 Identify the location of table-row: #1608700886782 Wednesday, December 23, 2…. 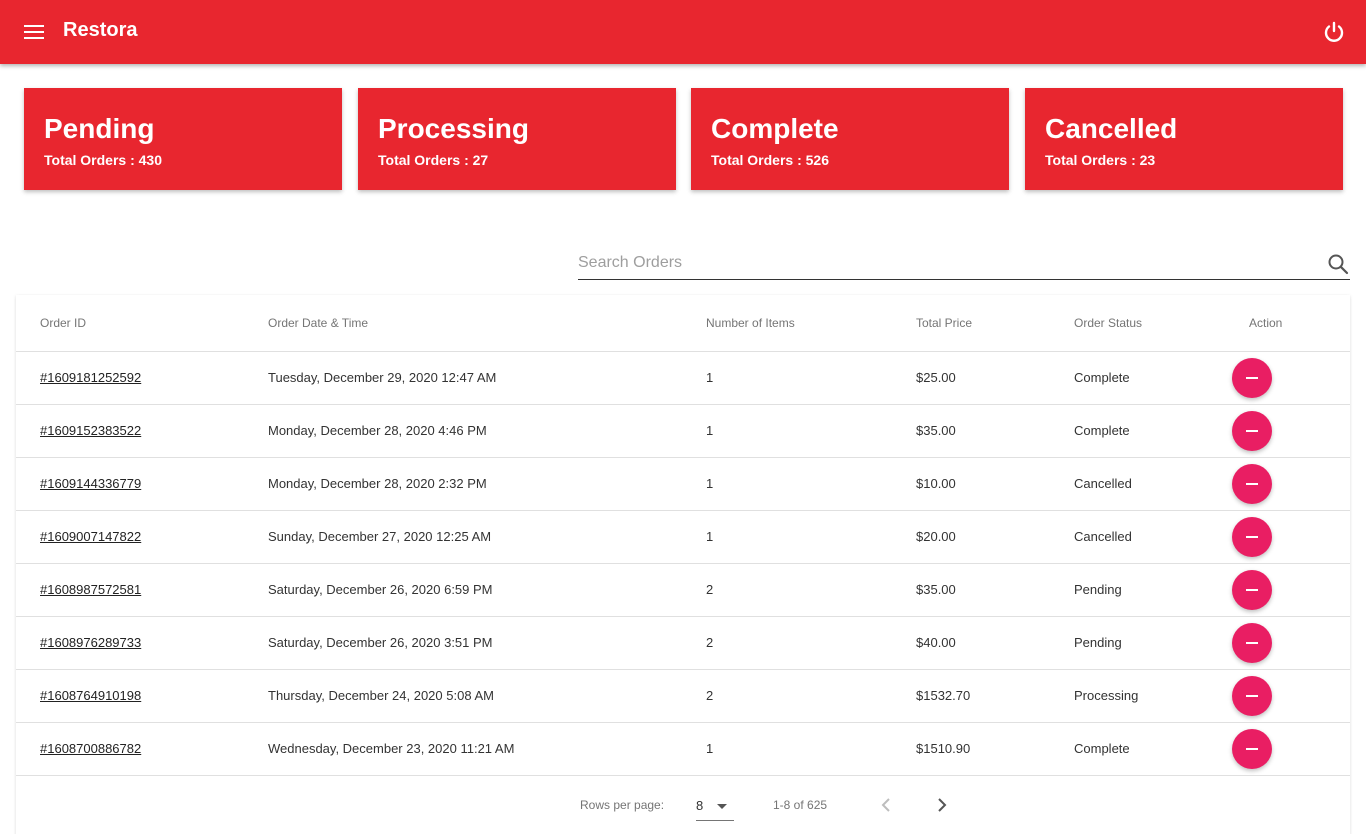
(683, 749).